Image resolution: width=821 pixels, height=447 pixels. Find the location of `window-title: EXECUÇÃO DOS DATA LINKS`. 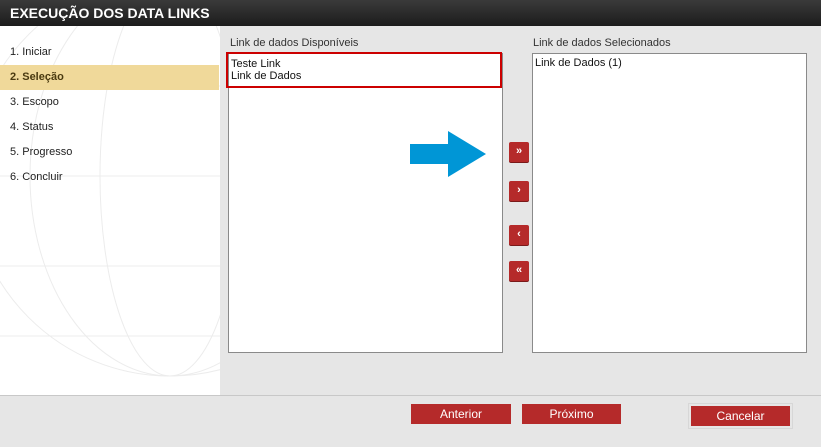

window-title: EXECUÇÃO DOS DATA LINKS is located at coordinates (410, 13).